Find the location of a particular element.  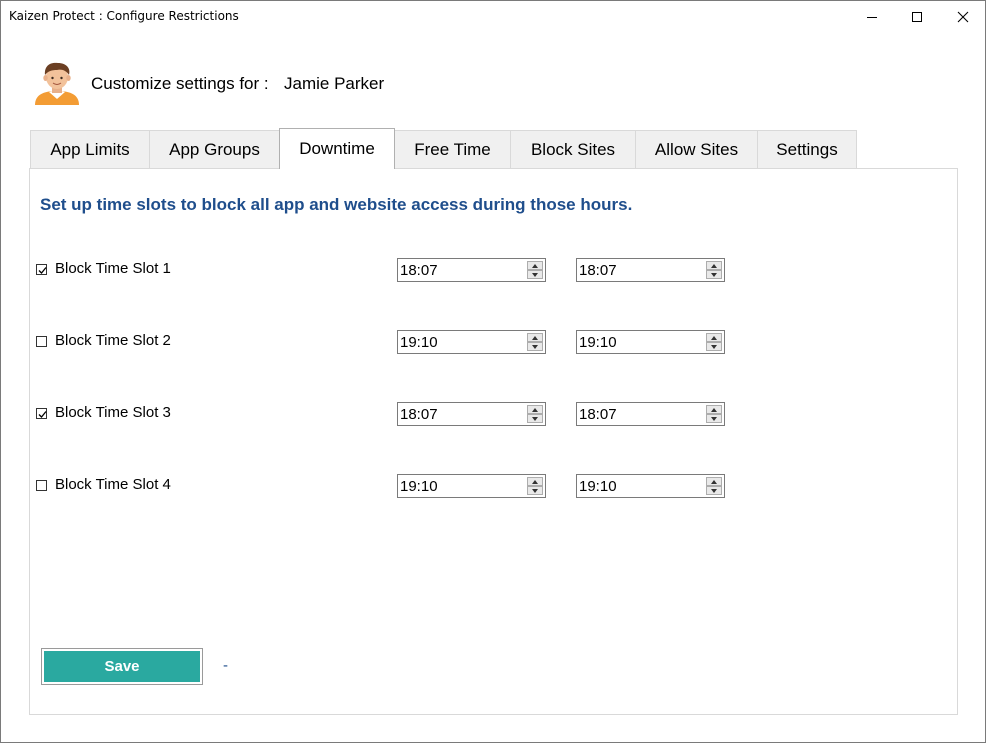

user-avatar-icon is located at coordinates (57, 83).